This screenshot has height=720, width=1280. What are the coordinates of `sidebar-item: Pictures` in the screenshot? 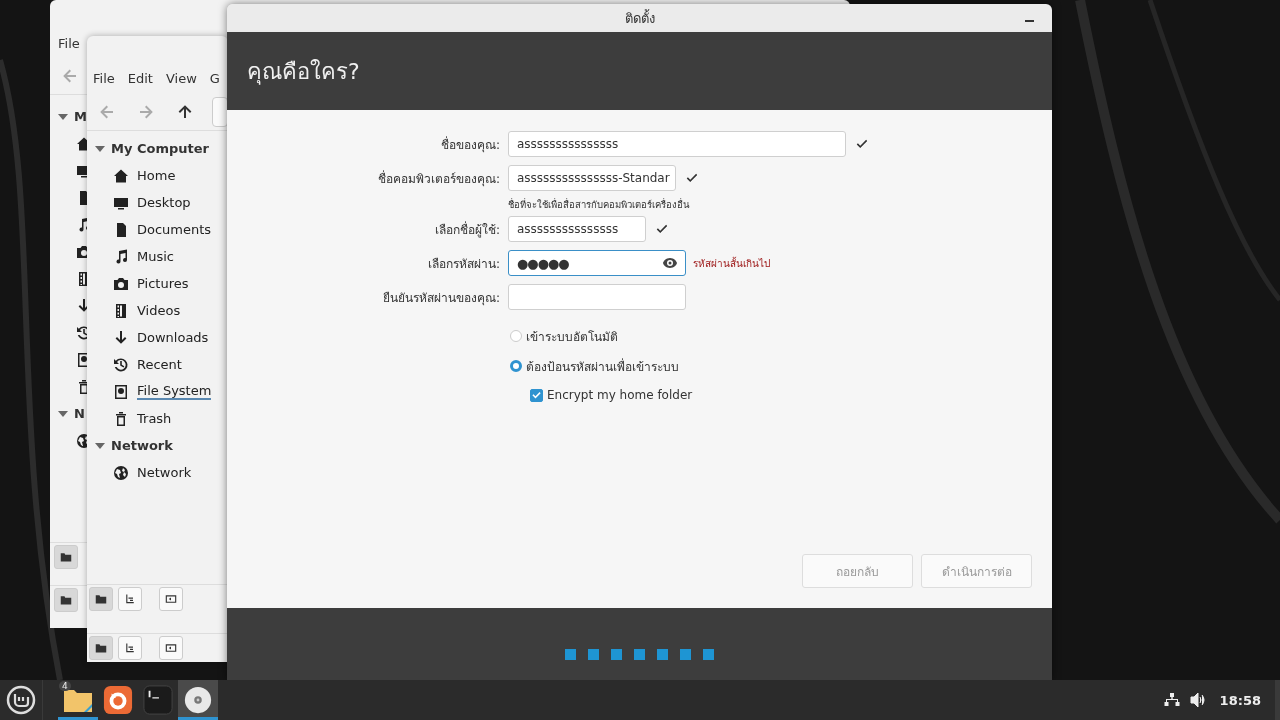 It's located at (163, 283).